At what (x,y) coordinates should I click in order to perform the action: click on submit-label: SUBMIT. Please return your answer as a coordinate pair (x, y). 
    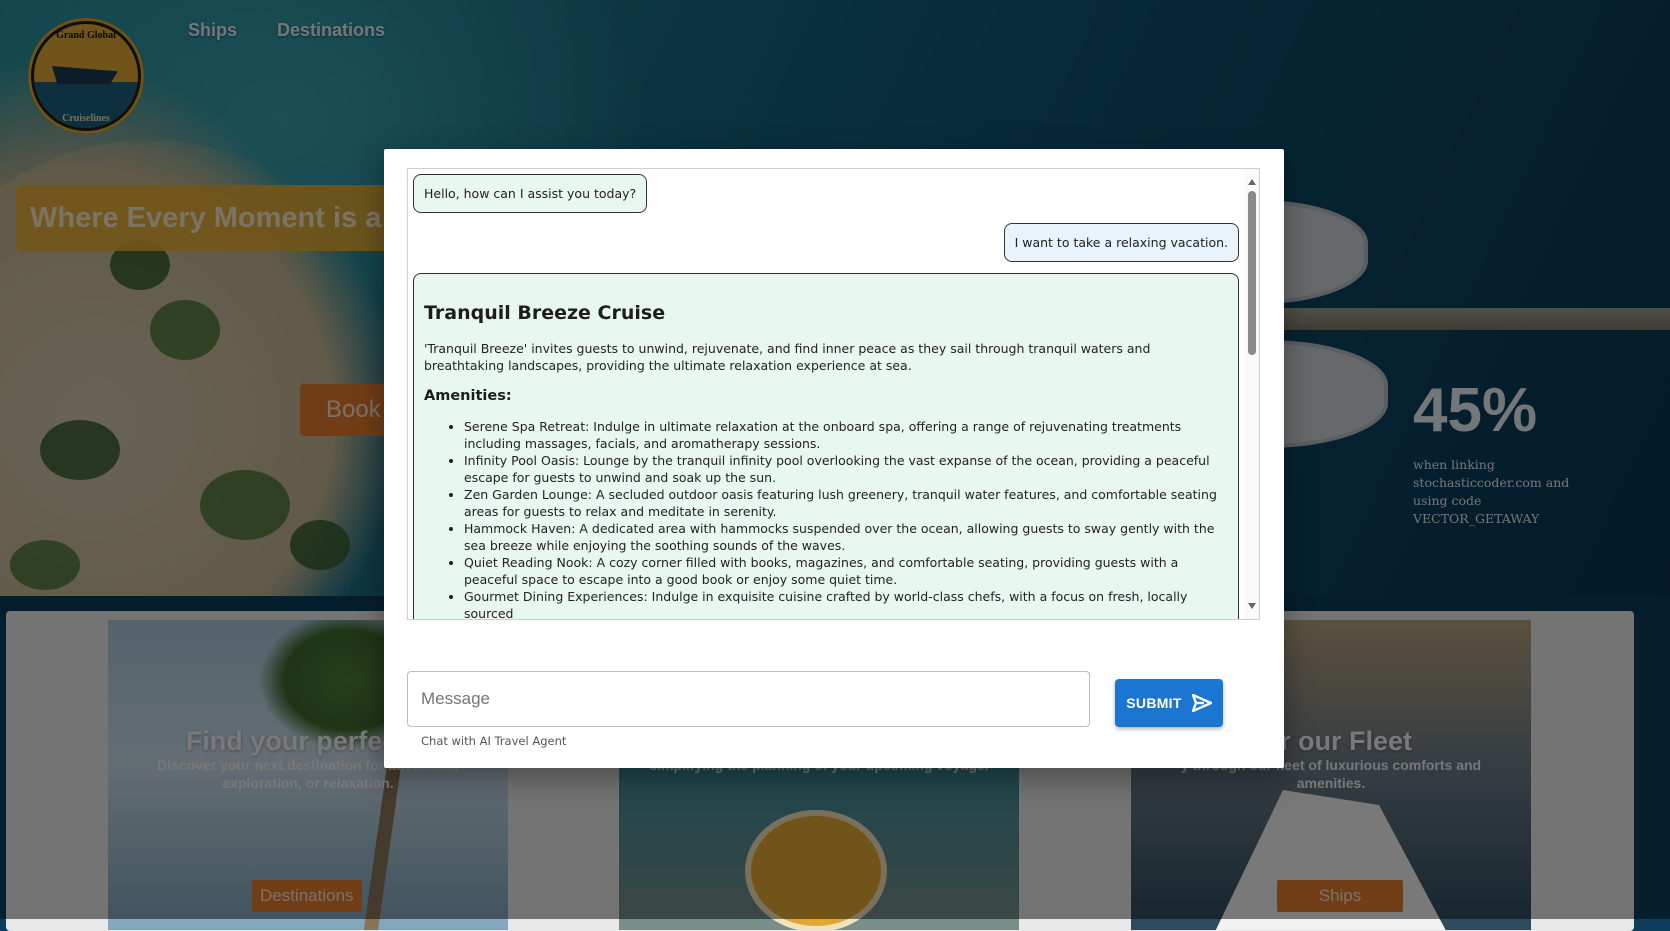
    Looking at the image, I should click on (1154, 703).